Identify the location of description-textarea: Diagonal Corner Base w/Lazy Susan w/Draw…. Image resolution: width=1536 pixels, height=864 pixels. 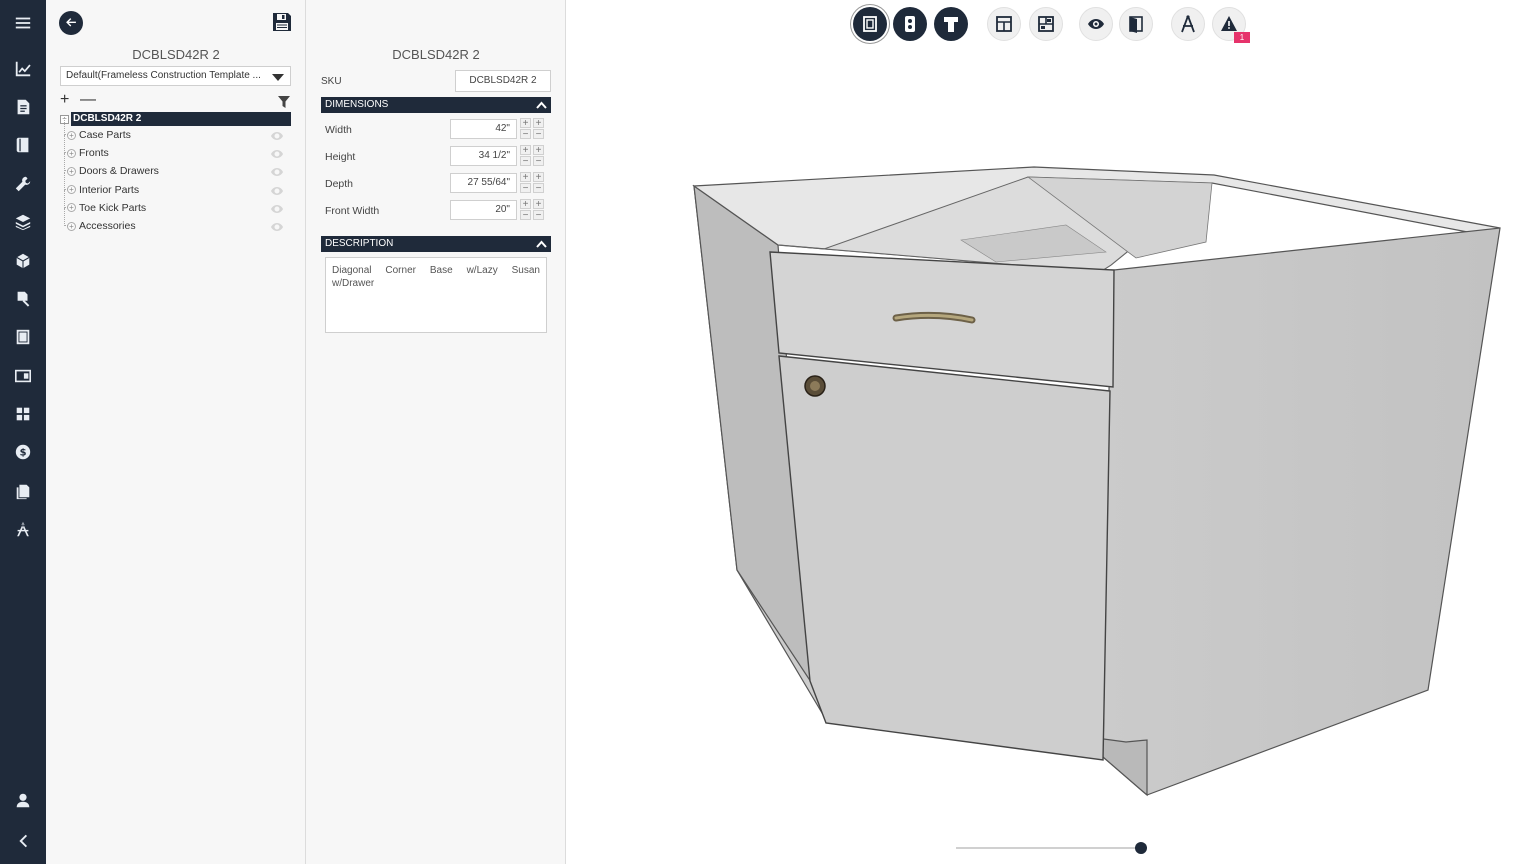
(436, 295).